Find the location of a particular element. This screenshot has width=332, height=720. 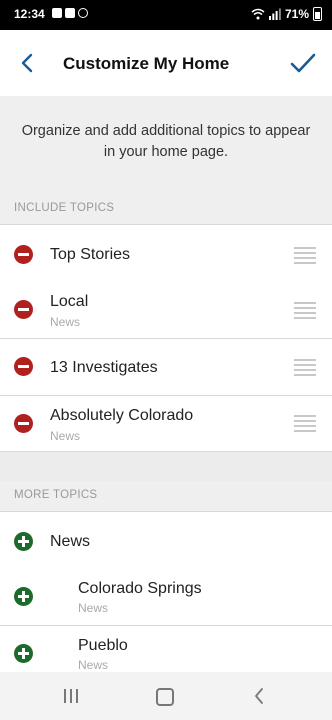

battery-icon is located at coordinates (317, 14).